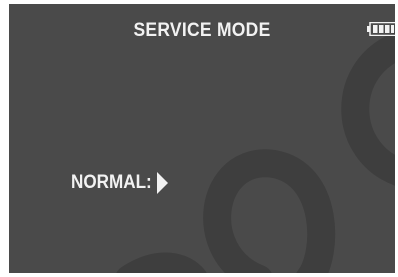  Describe the element at coordinates (381, 29) in the screenshot. I see `battery-icon` at that location.